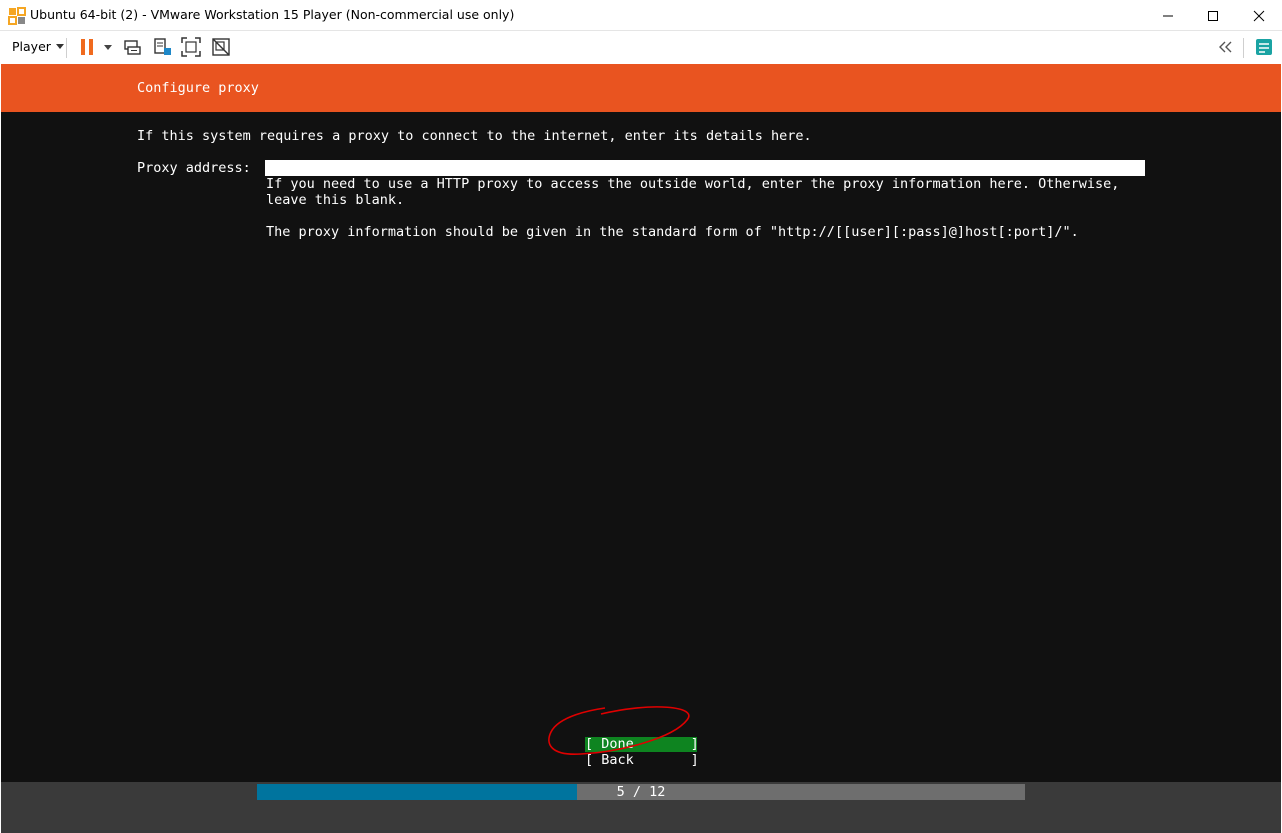 Image resolution: width=1282 pixels, height=833 pixels. Describe the element at coordinates (642, 760) in the screenshot. I see `back-button: [ Back ]` at that location.